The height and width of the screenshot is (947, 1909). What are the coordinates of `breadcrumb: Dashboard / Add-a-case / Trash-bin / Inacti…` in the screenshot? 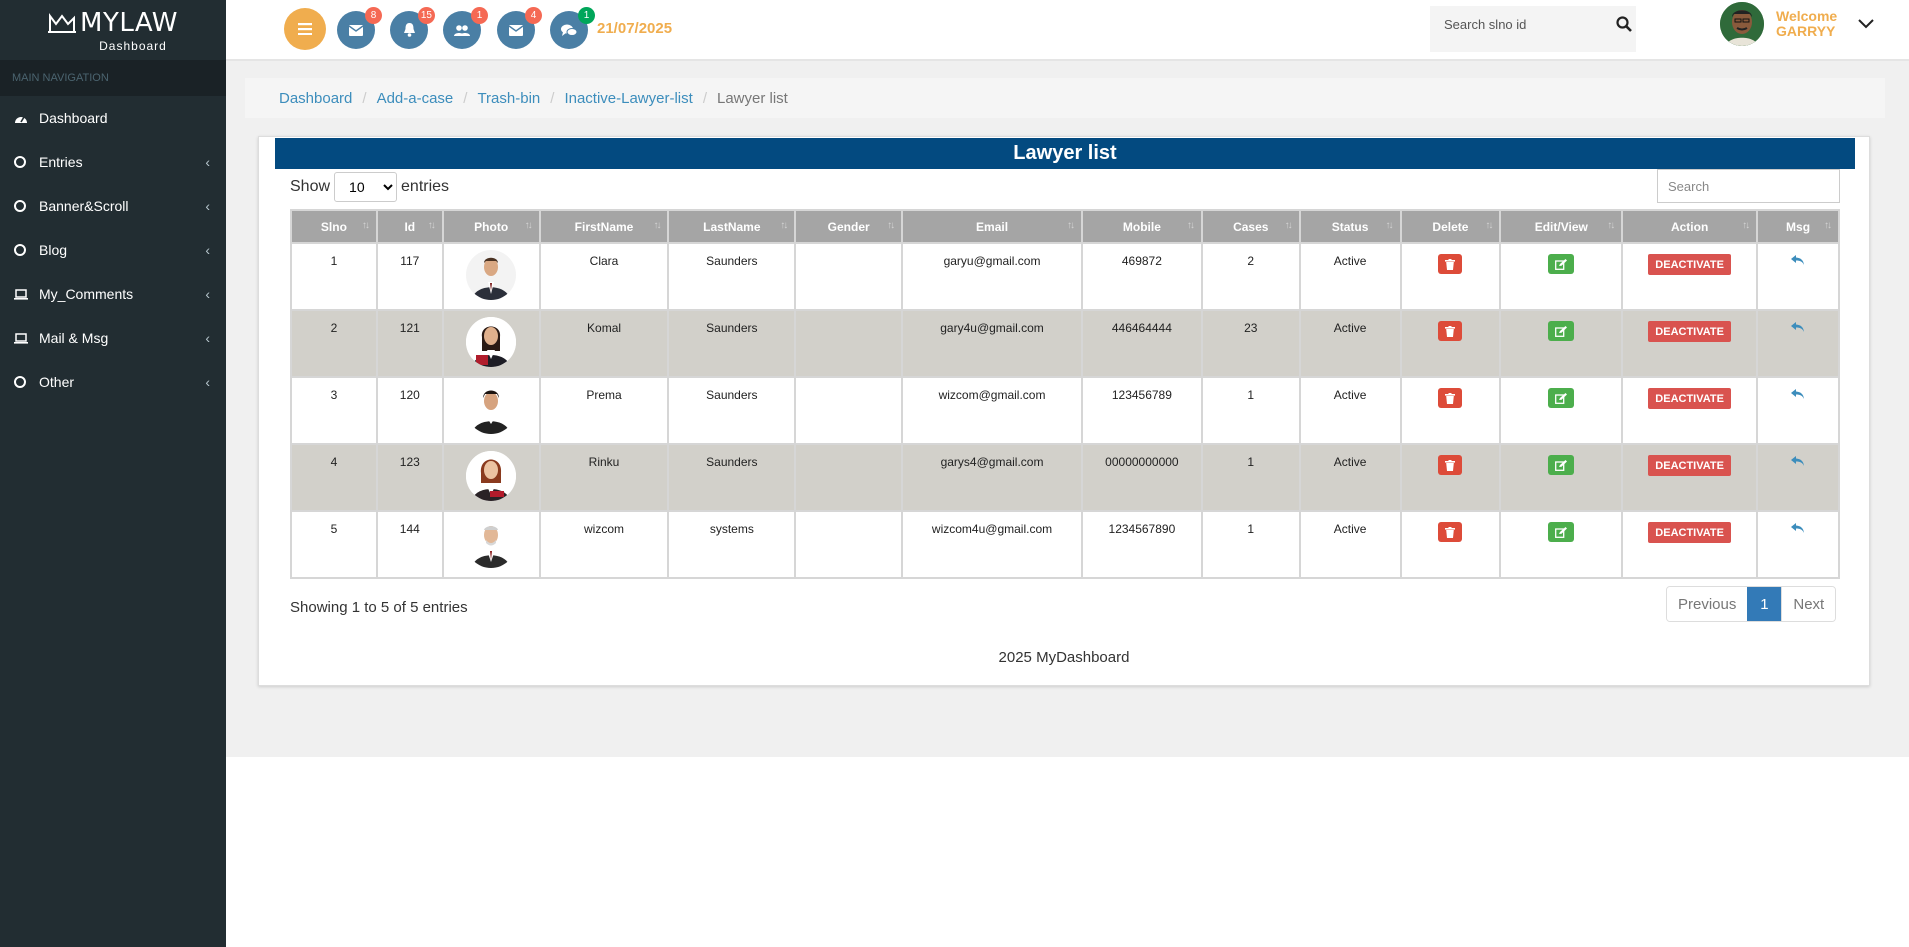 It's located at (1065, 98).